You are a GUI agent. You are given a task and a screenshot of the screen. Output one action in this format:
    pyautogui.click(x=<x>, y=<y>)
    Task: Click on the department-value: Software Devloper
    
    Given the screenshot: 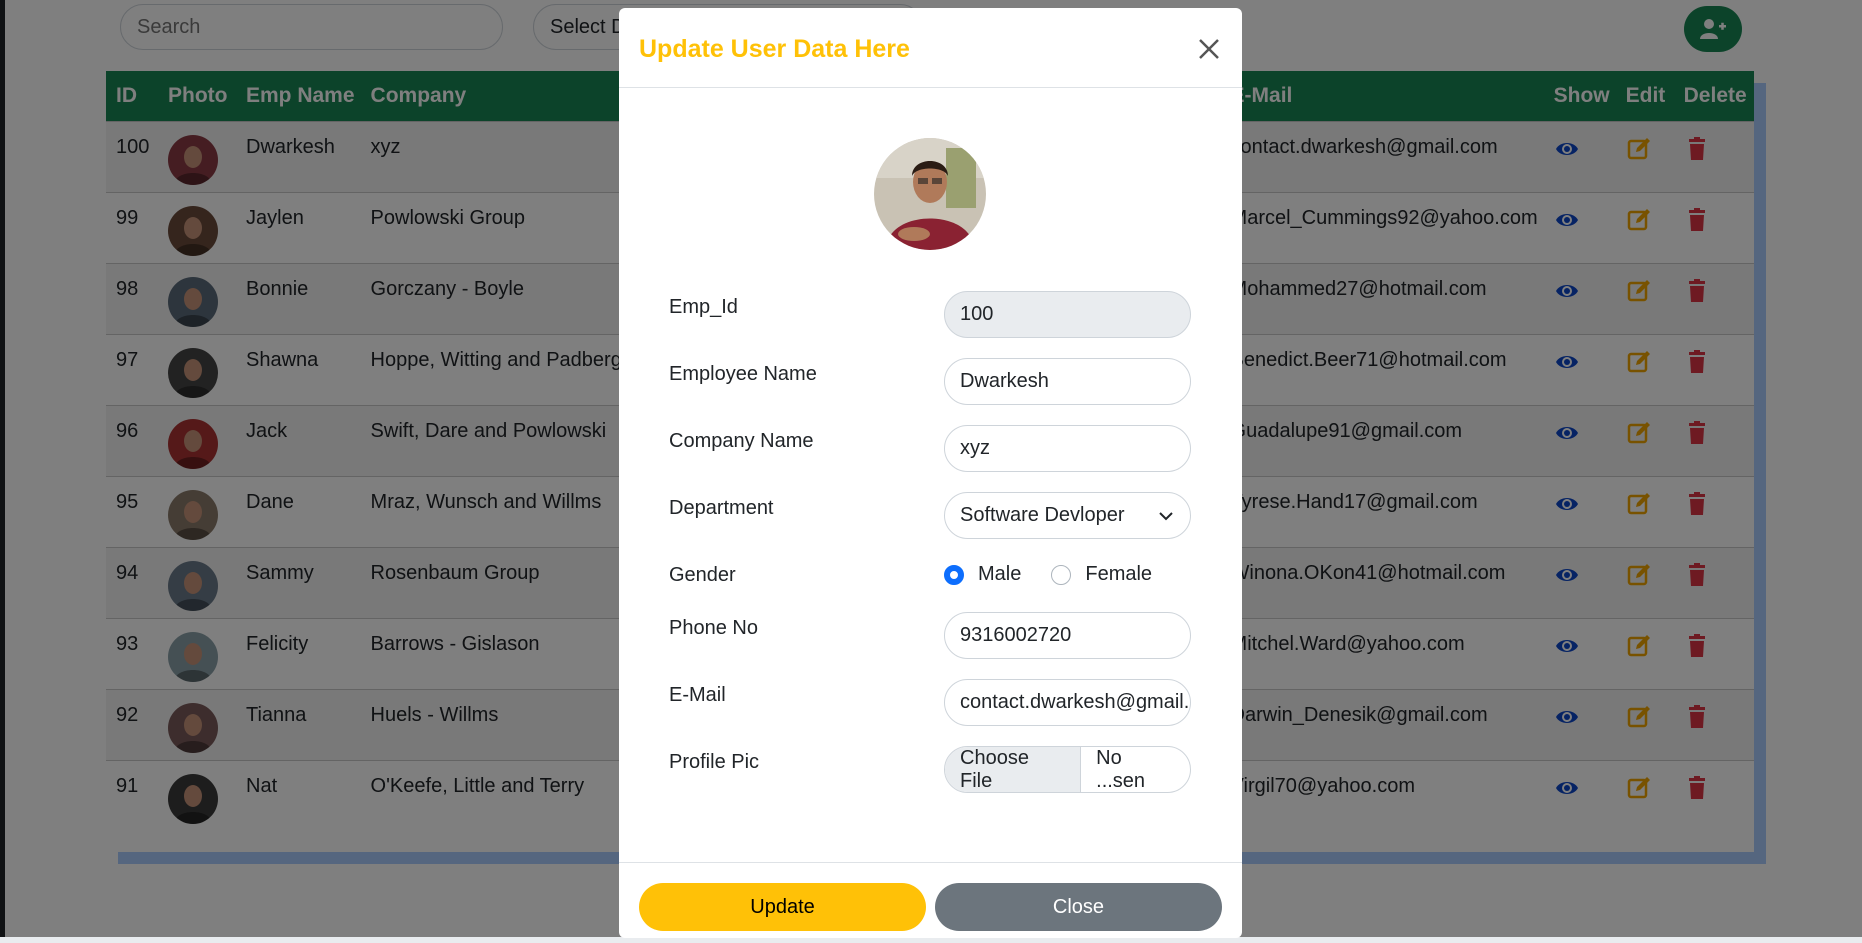 What is the action you would take?
    pyautogui.click(x=1042, y=515)
    